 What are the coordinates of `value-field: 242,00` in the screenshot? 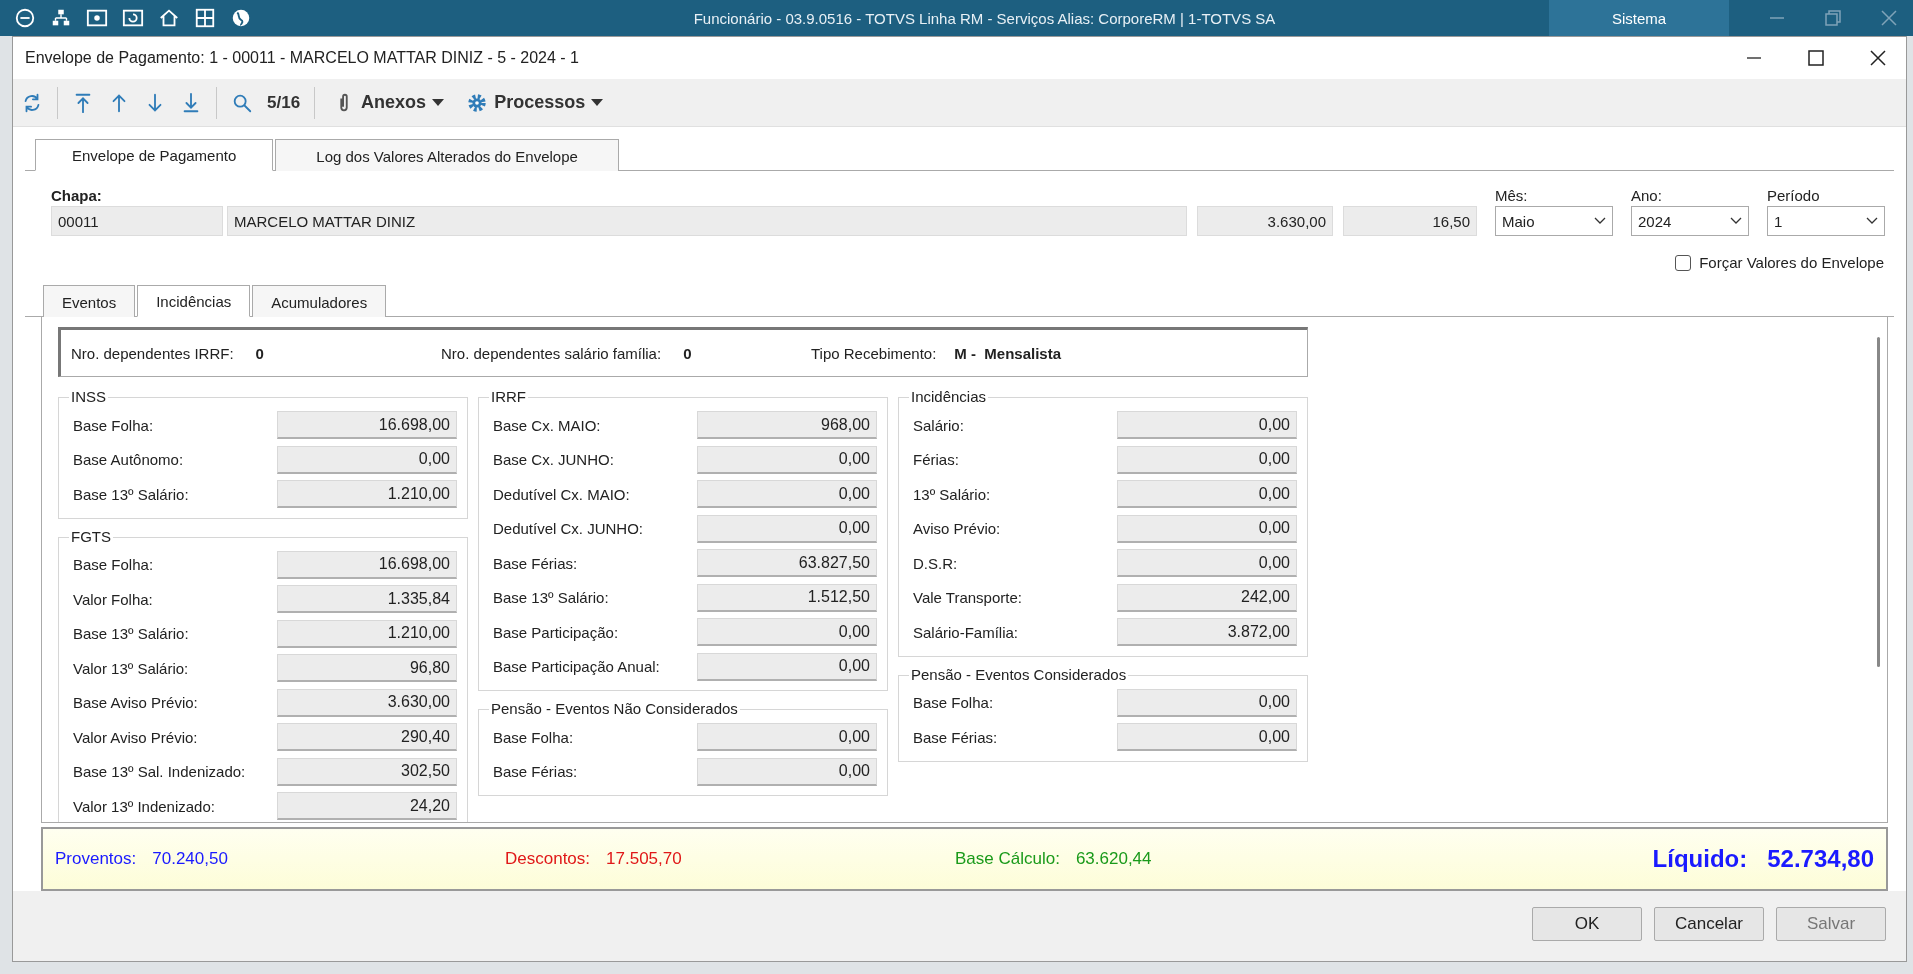 It's located at (1207, 597).